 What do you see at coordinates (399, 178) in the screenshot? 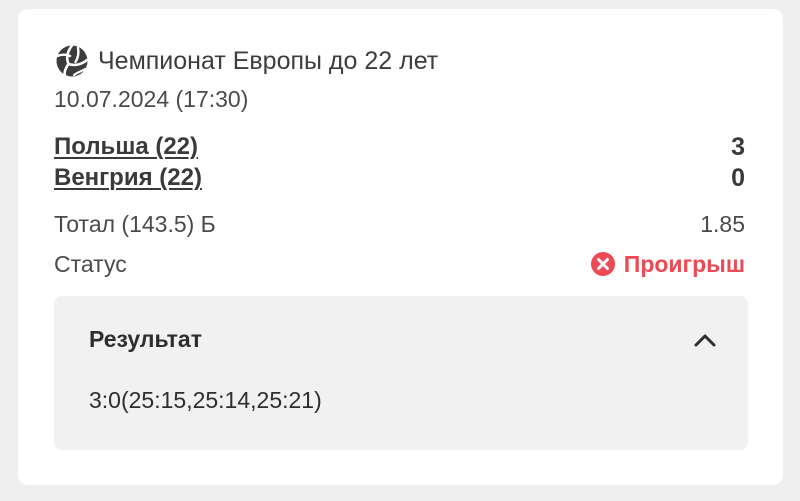
I see `team-row-away: Венгрия (22) 0` at bounding box center [399, 178].